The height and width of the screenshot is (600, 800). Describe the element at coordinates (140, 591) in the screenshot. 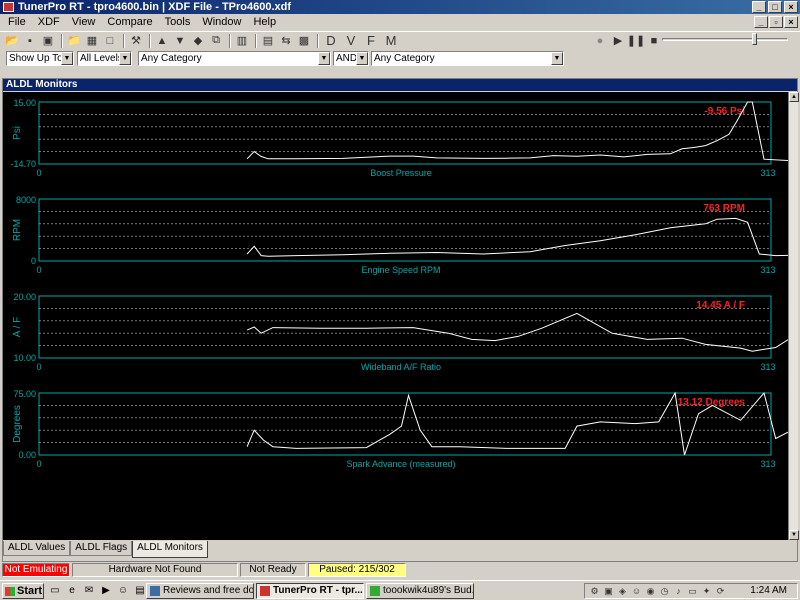

I see `folder-icon: ▤` at that location.